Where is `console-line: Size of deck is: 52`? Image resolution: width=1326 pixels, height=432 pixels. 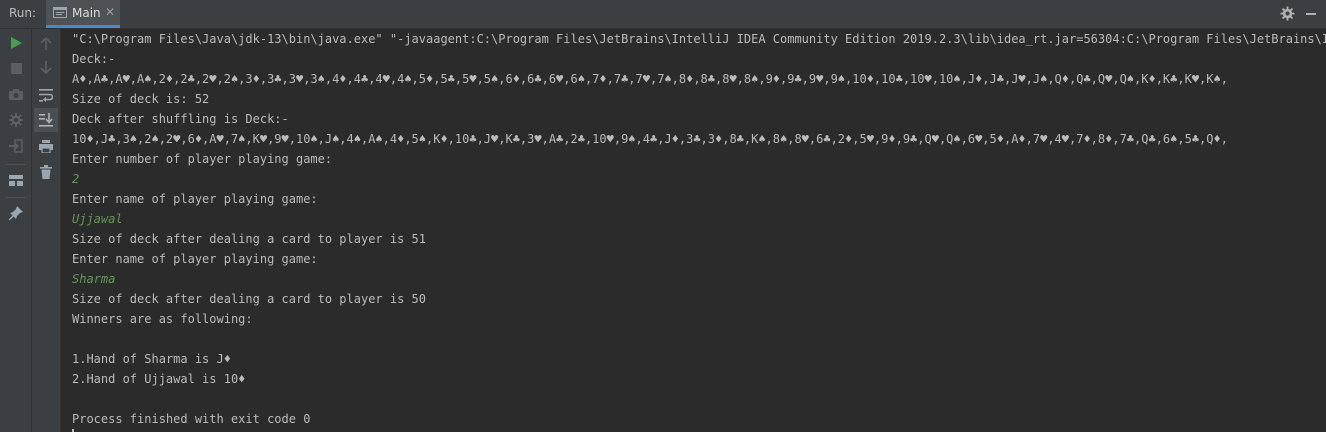
console-line: Size of deck is: 52 is located at coordinates (141, 99).